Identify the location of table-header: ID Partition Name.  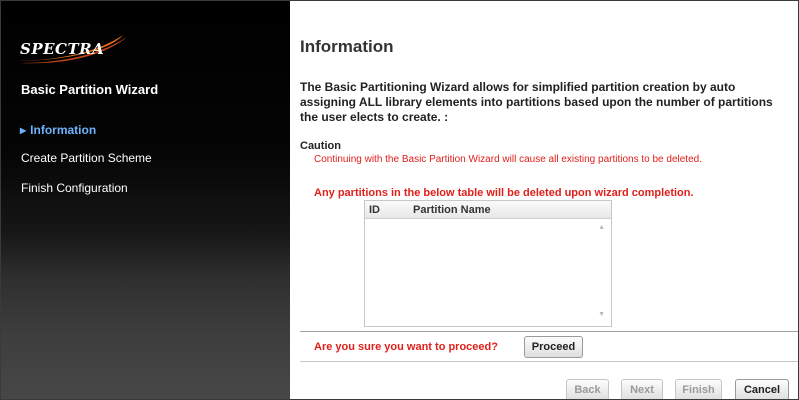
(488, 210).